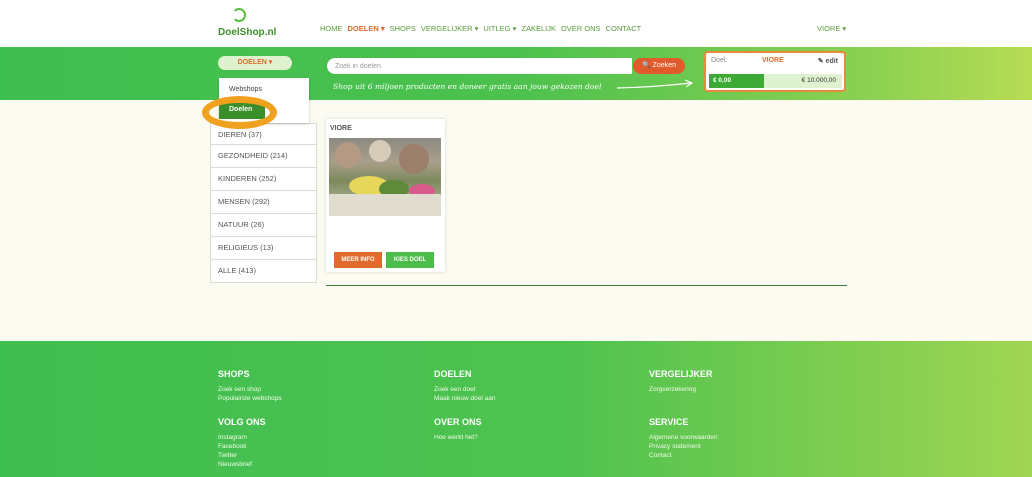  Describe the element at coordinates (450, 28) in the screenshot. I see `nav-vergelijker: VERGELIJKER ▾` at that location.